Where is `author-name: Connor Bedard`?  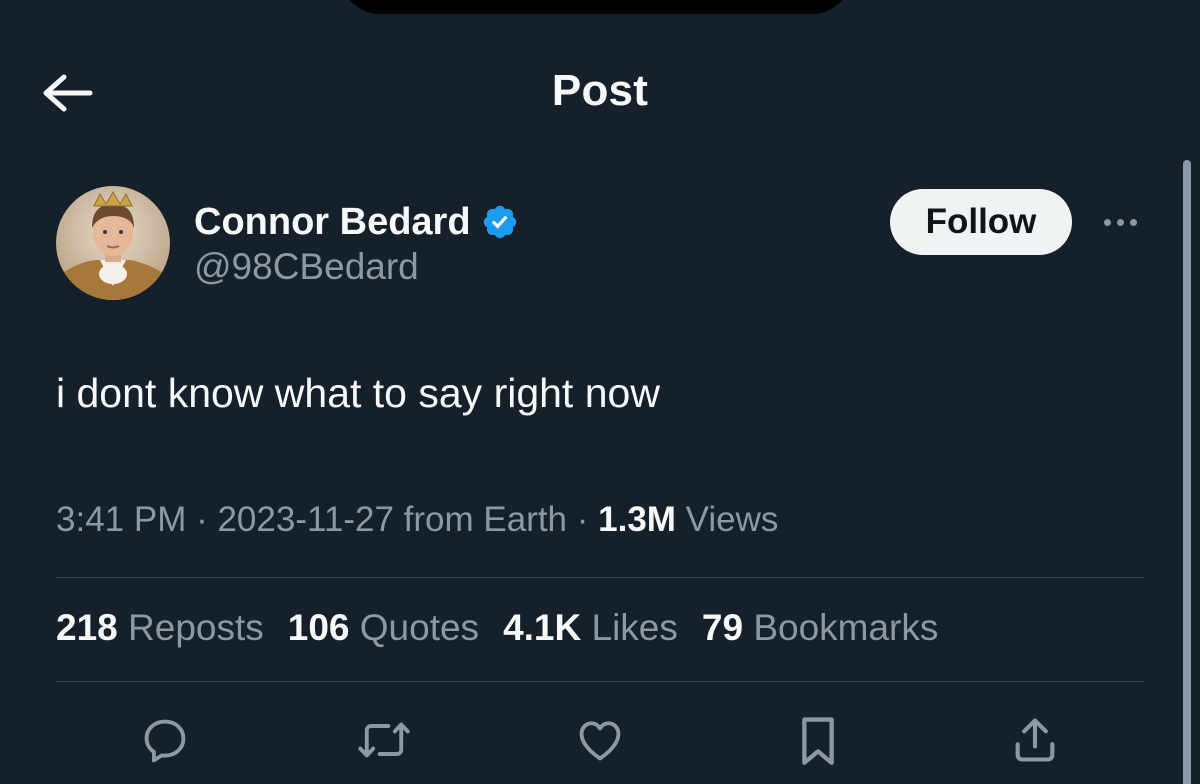
author-name: Connor Bedard is located at coordinates (332, 222).